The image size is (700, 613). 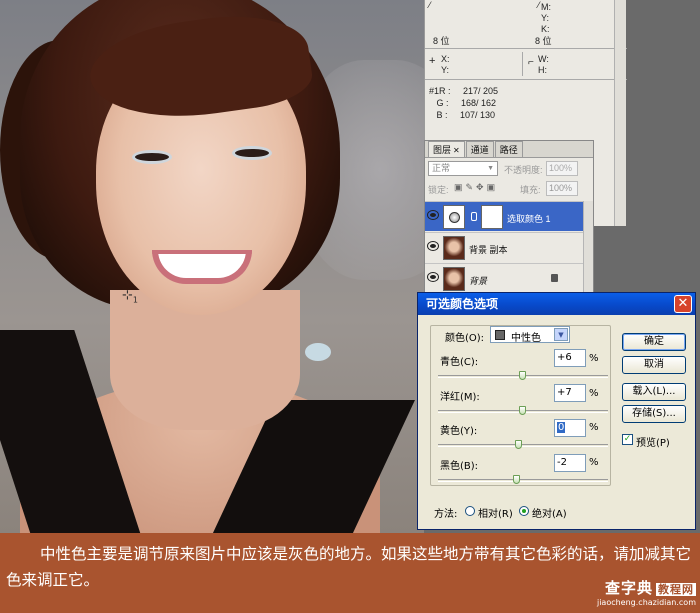 I want to click on yellow-value: 0, so click(x=561, y=427).